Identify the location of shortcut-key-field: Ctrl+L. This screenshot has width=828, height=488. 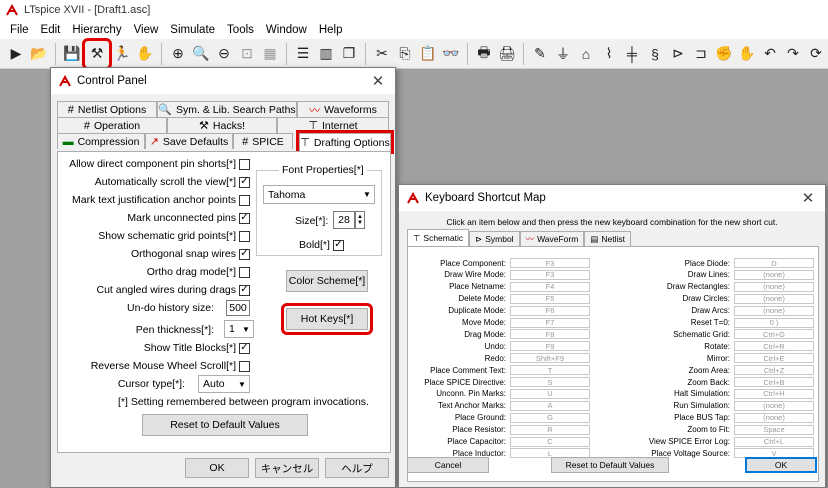
(774, 441).